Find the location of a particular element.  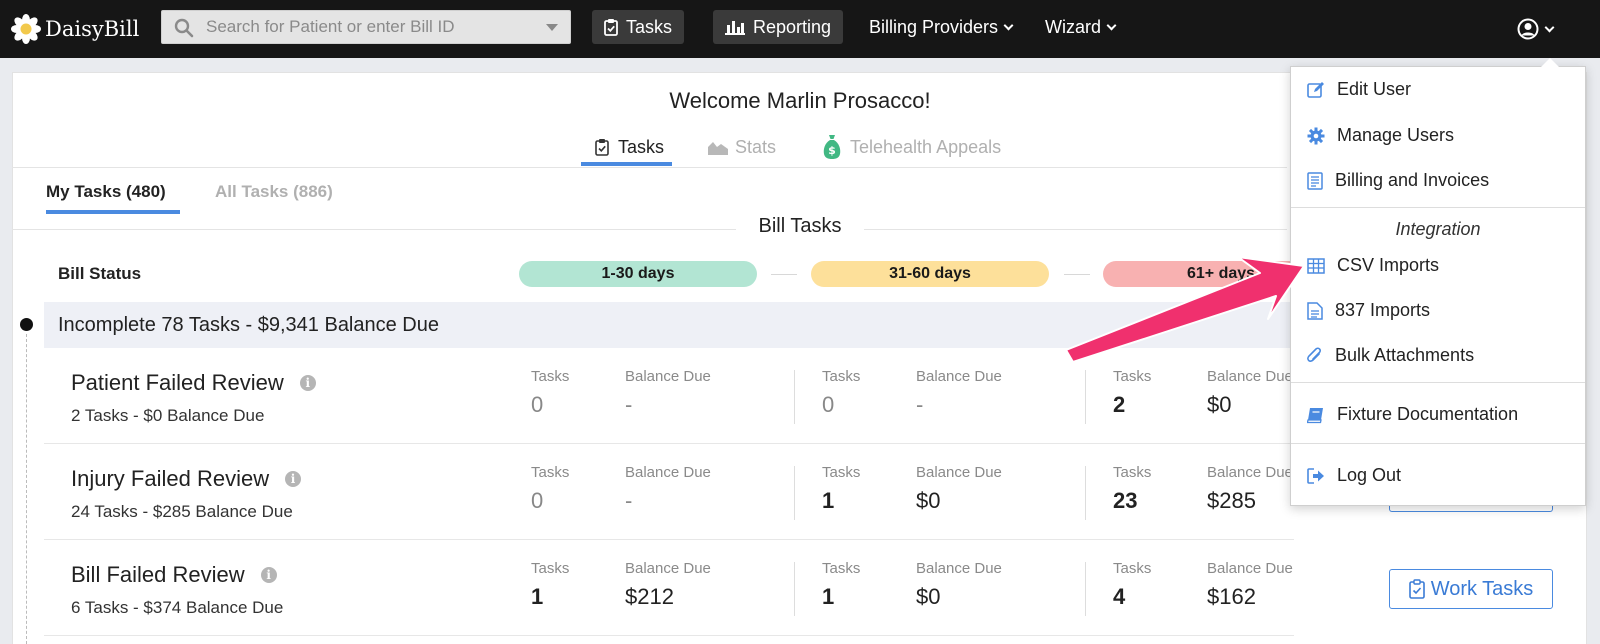

menu-section-integration: Integration is located at coordinates (1438, 229).